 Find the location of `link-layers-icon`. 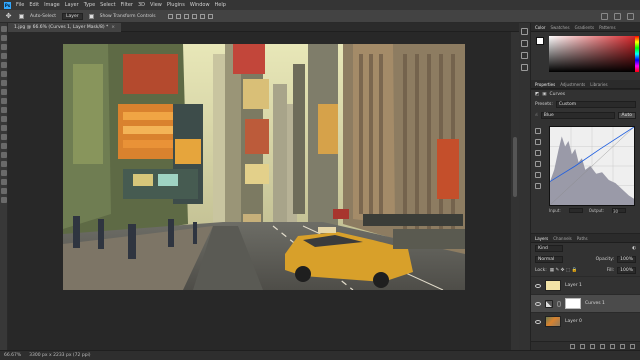

link-layers-icon is located at coordinates (572, 346).